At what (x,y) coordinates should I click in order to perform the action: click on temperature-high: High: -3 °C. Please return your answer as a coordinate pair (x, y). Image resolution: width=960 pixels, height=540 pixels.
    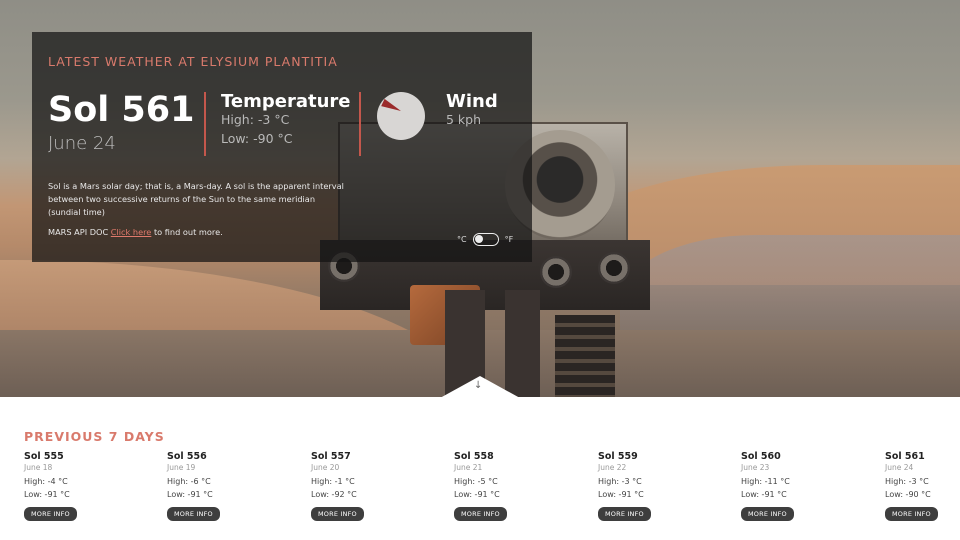
    Looking at the image, I should click on (255, 119).